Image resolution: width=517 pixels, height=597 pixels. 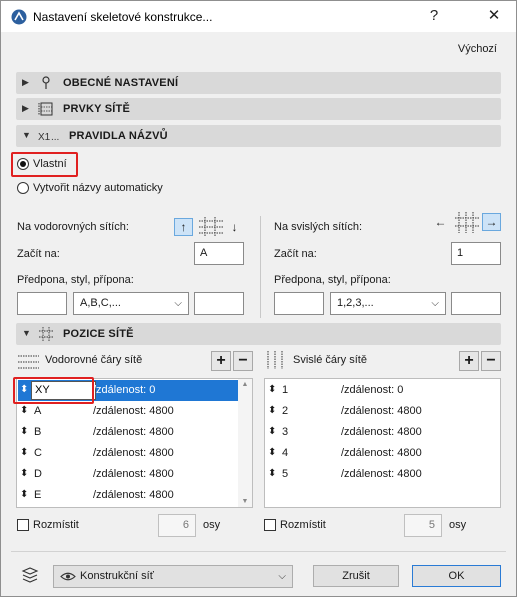 I want to click on section-grid-positions: ▼ POZICE SÍTĚ, so click(x=258, y=334).